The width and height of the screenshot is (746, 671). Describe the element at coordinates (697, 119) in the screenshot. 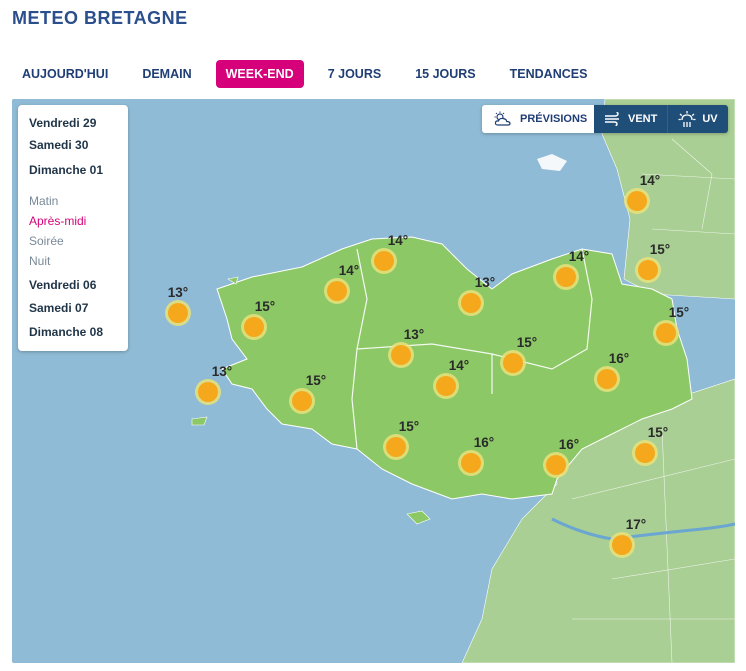

I see `mode-uv-button: UV` at that location.